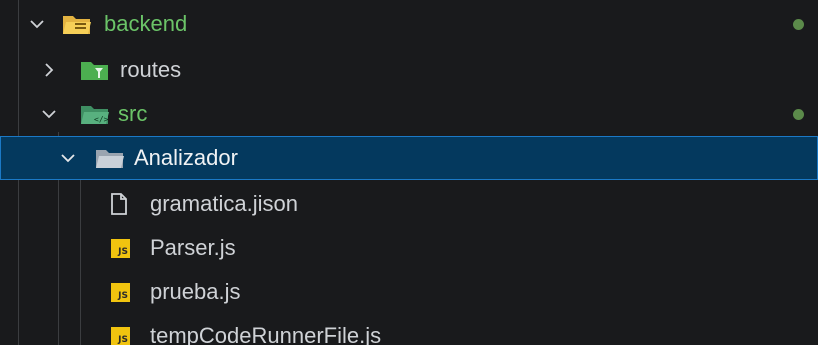  What do you see at coordinates (409, 114) in the screenshot?
I see `tree-item-src: </> src` at bounding box center [409, 114].